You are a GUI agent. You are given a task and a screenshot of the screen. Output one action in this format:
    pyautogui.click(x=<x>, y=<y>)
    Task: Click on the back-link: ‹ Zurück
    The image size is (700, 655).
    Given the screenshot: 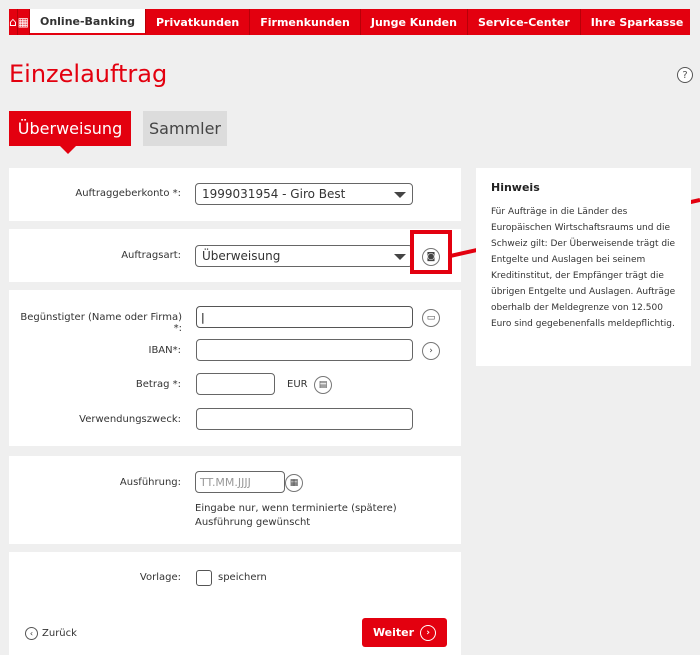 What is the action you would take?
    pyautogui.click(x=51, y=633)
    